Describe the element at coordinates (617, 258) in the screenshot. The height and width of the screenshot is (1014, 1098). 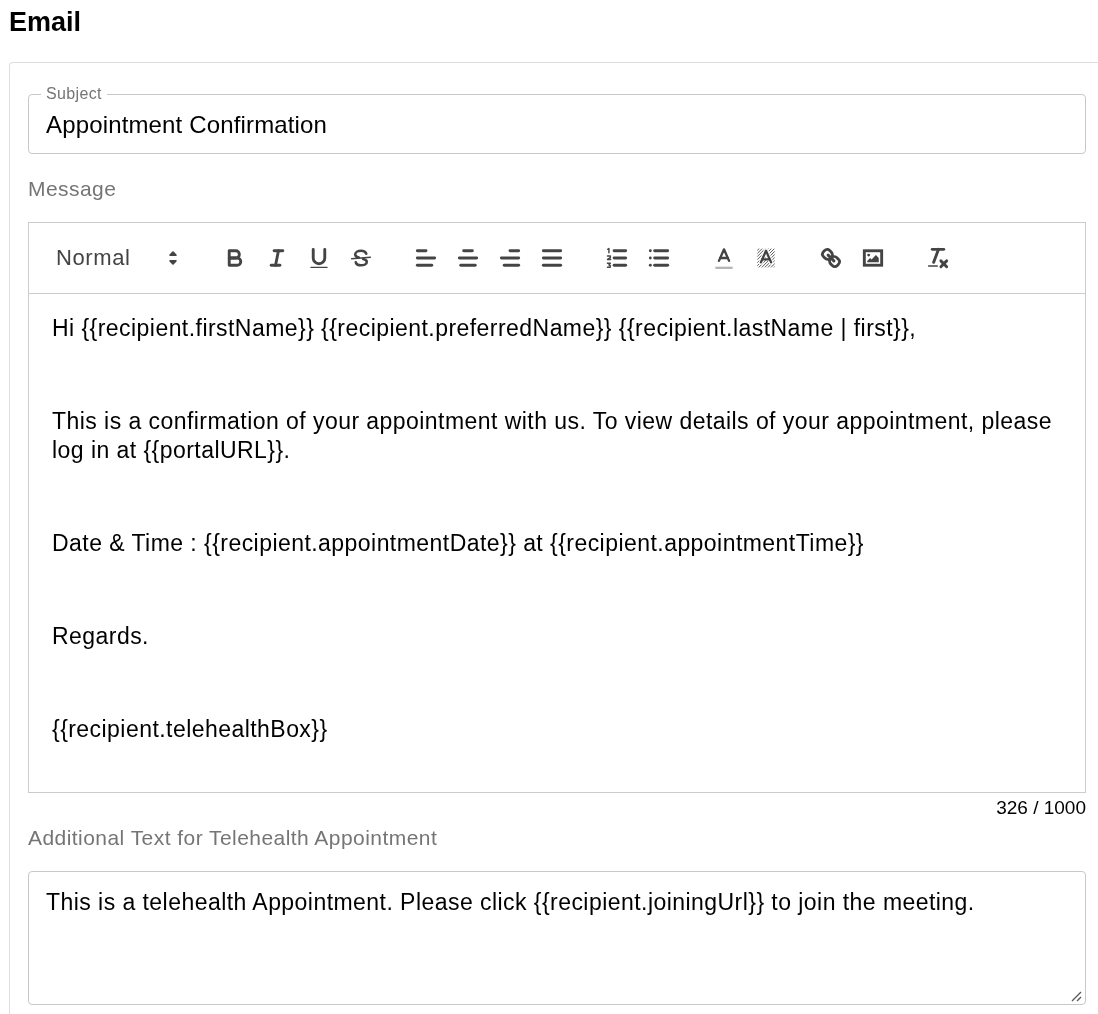
I see `numbered-list-icon` at that location.